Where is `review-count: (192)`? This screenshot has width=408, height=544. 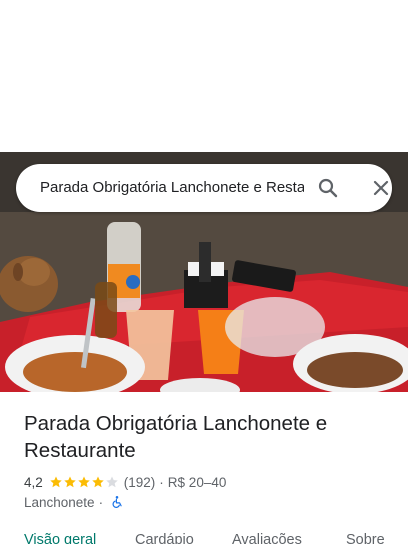 review-count: (192) is located at coordinates (139, 482).